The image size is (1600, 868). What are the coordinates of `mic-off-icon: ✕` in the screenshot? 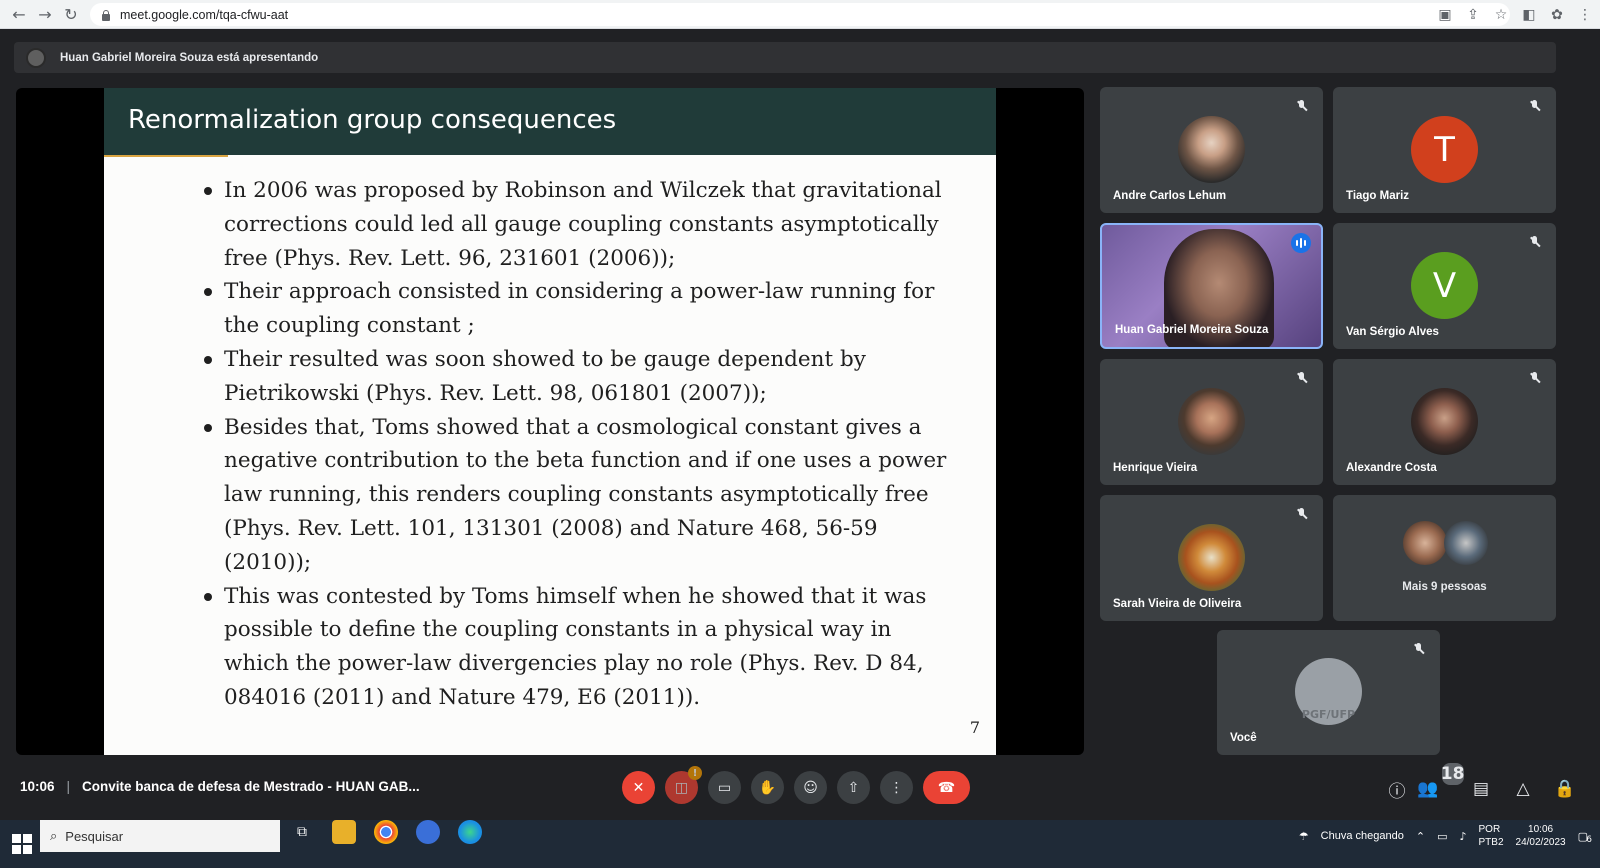 It's located at (638, 787).